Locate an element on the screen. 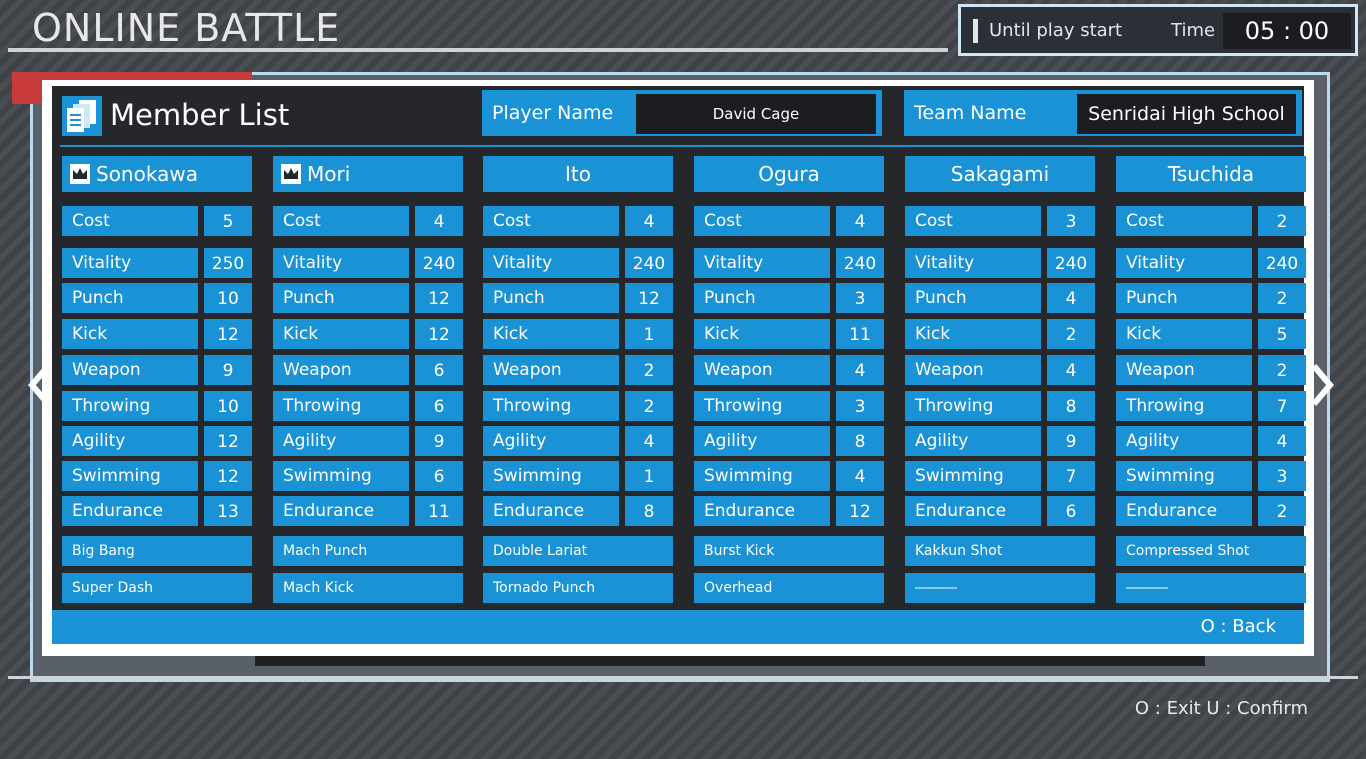 The image size is (1366, 759). stat-value: 11 is located at coordinates (439, 511).